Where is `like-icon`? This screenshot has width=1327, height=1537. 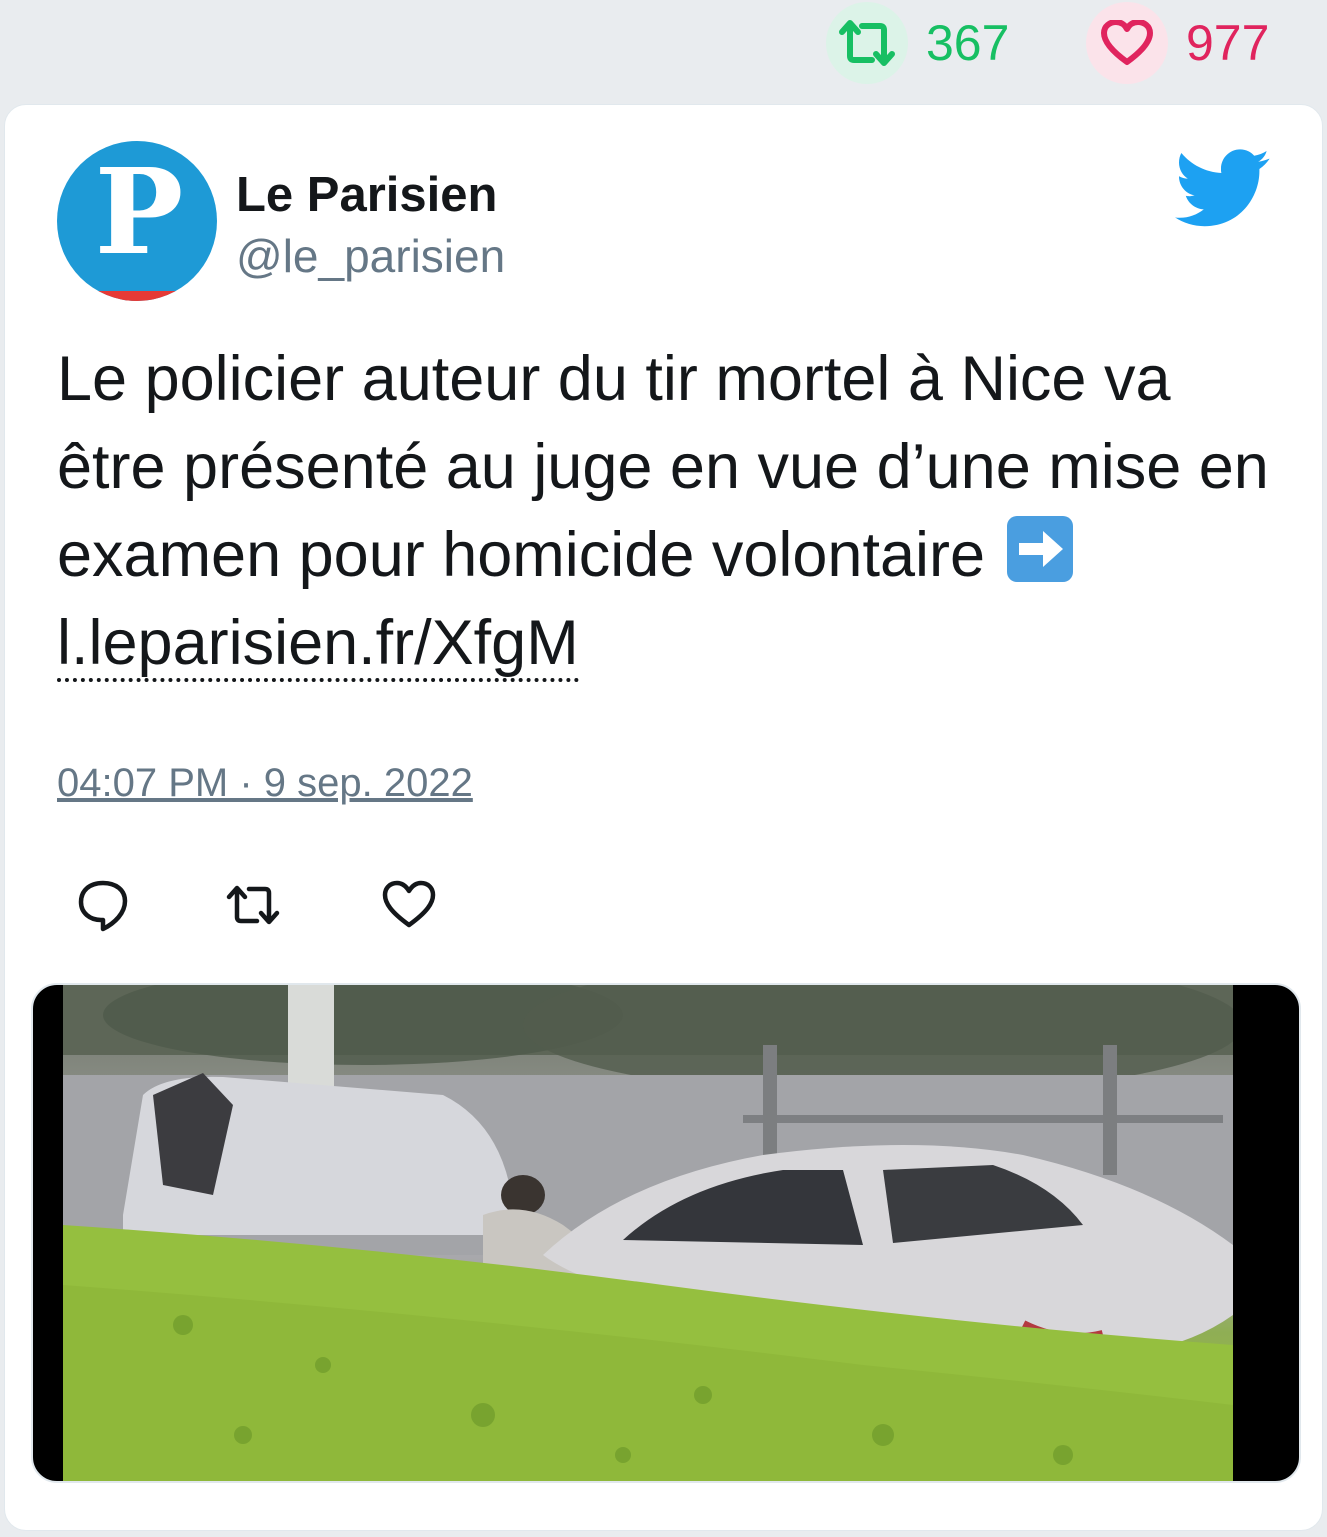 like-icon is located at coordinates (409, 905).